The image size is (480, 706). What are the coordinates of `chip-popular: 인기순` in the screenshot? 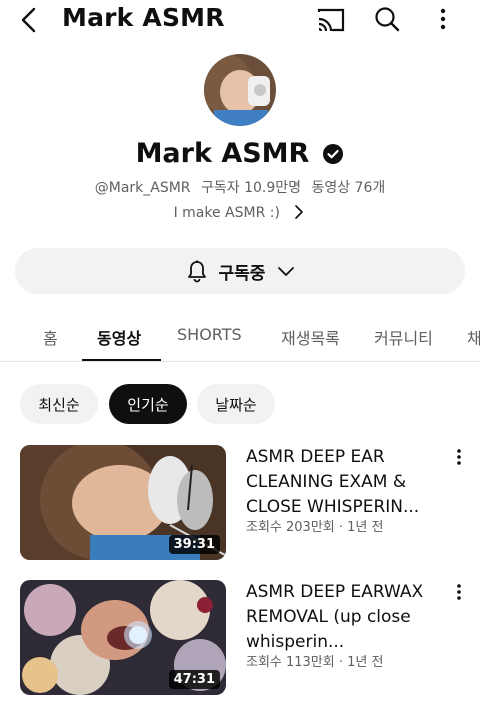 It's located at (148, 404).